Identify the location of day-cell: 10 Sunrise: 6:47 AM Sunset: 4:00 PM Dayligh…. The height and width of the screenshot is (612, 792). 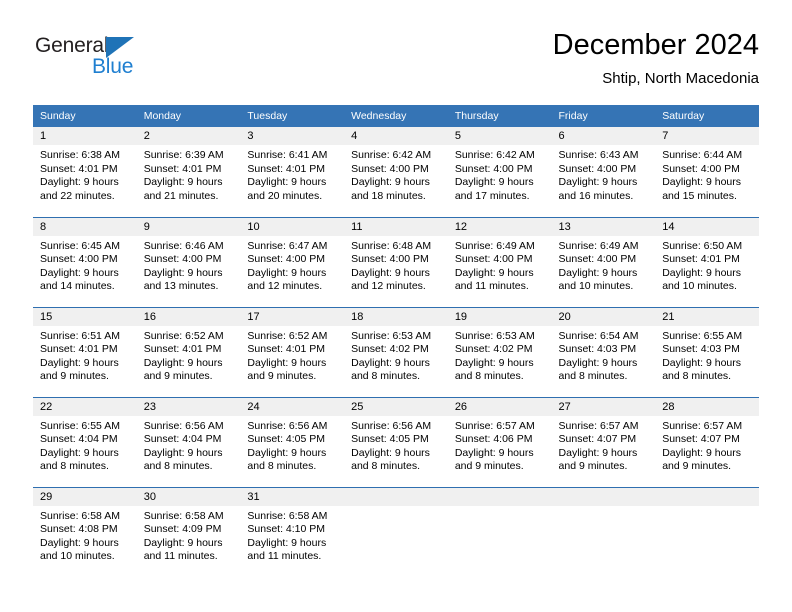
(292, 261).